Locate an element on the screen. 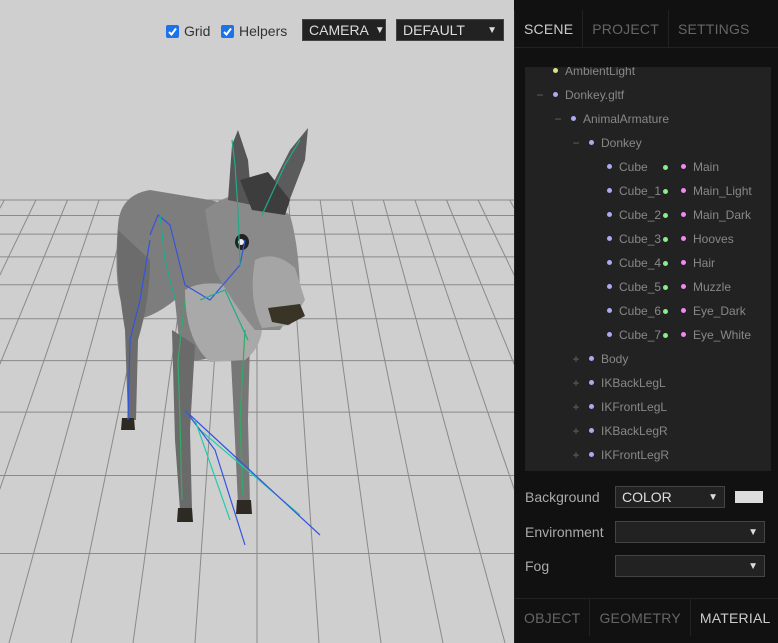 This screenshot has width=778, height=643. outliner-item: − AnimalArmature is located at coordinates (648, 119).